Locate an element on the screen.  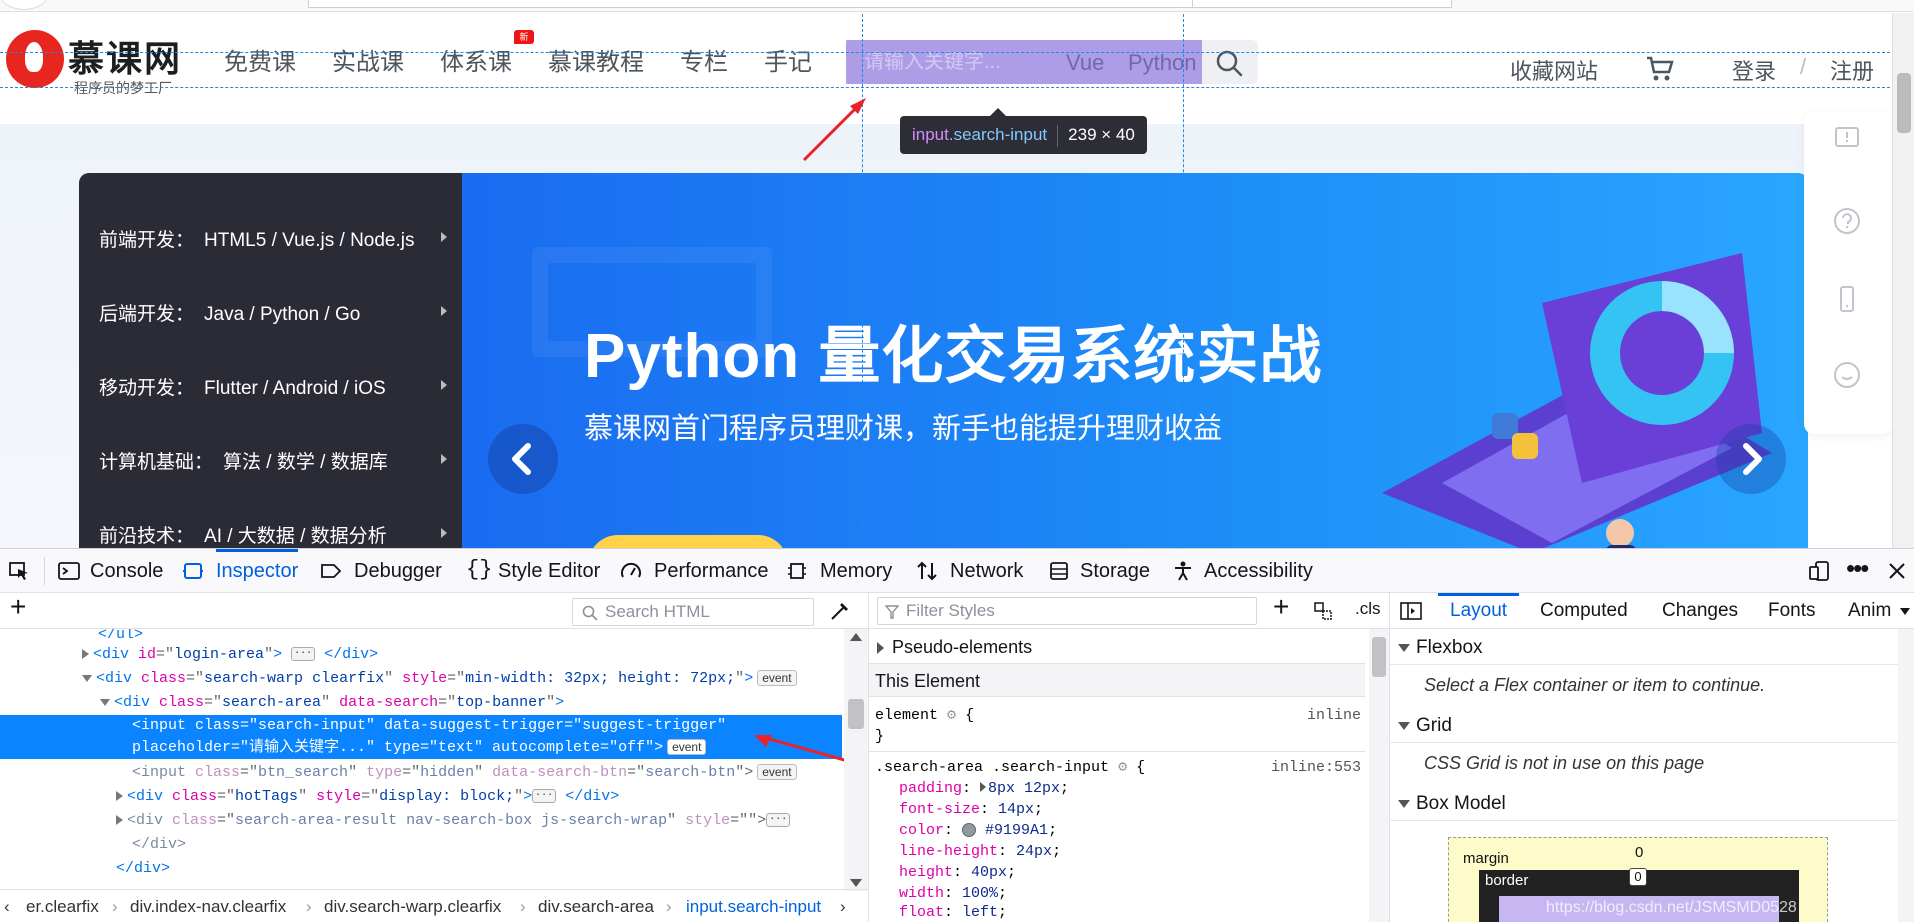
chevron-down-icon is located at coordinates (1905, 611).